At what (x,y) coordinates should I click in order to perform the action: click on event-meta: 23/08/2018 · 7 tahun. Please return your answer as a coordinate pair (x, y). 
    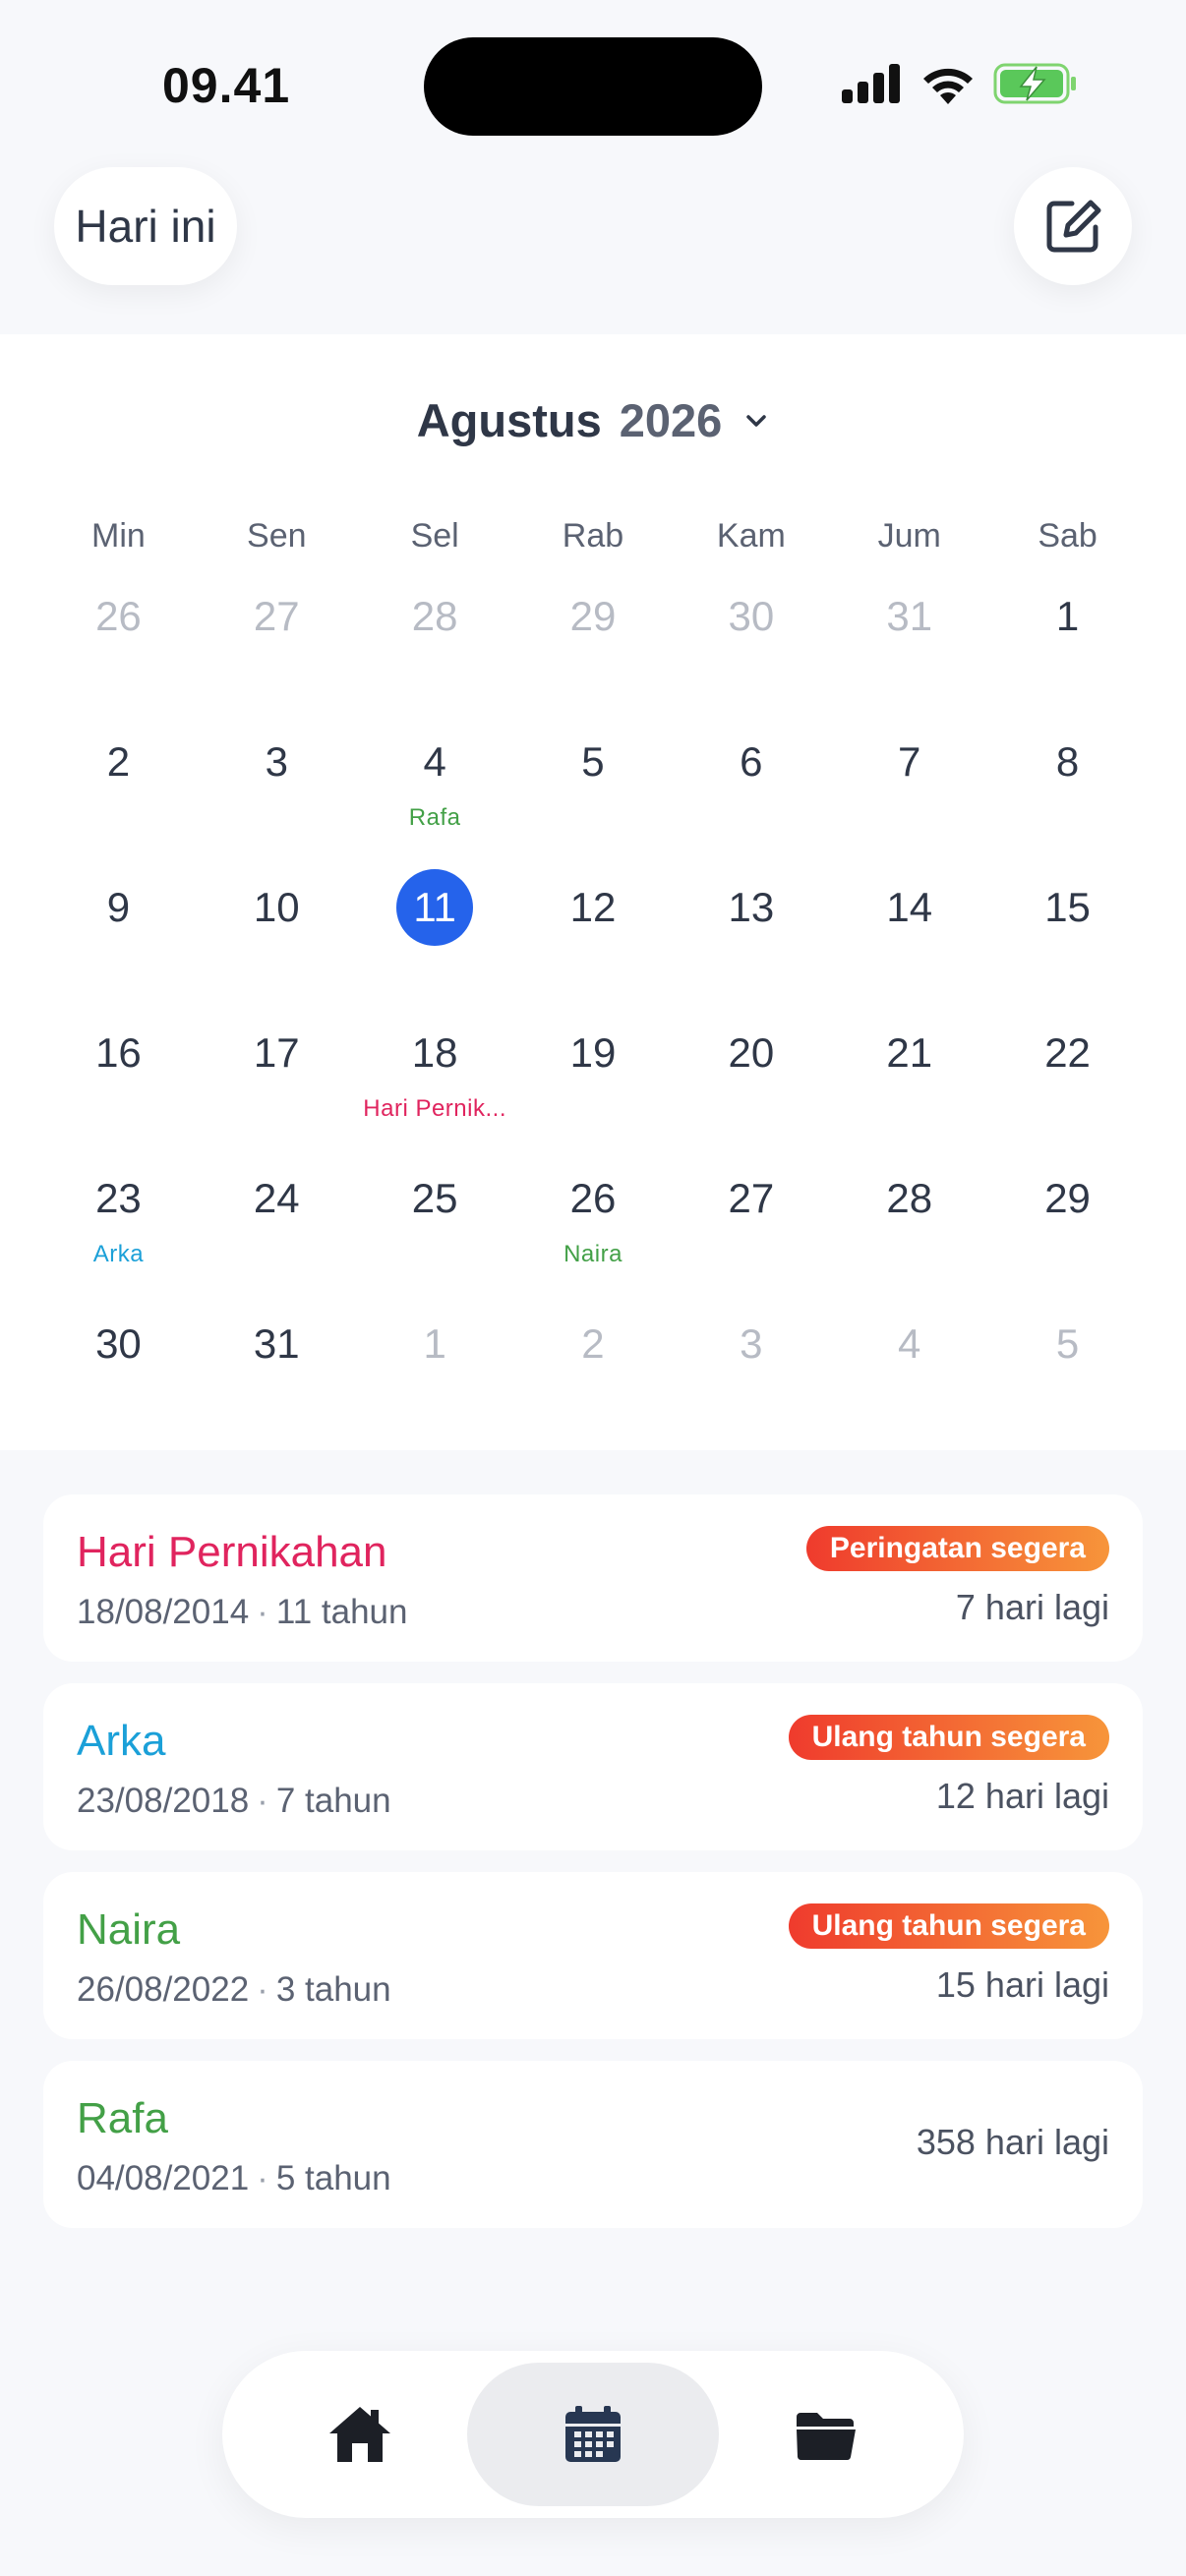
    Looking at the image, I should click on (234, 1801).